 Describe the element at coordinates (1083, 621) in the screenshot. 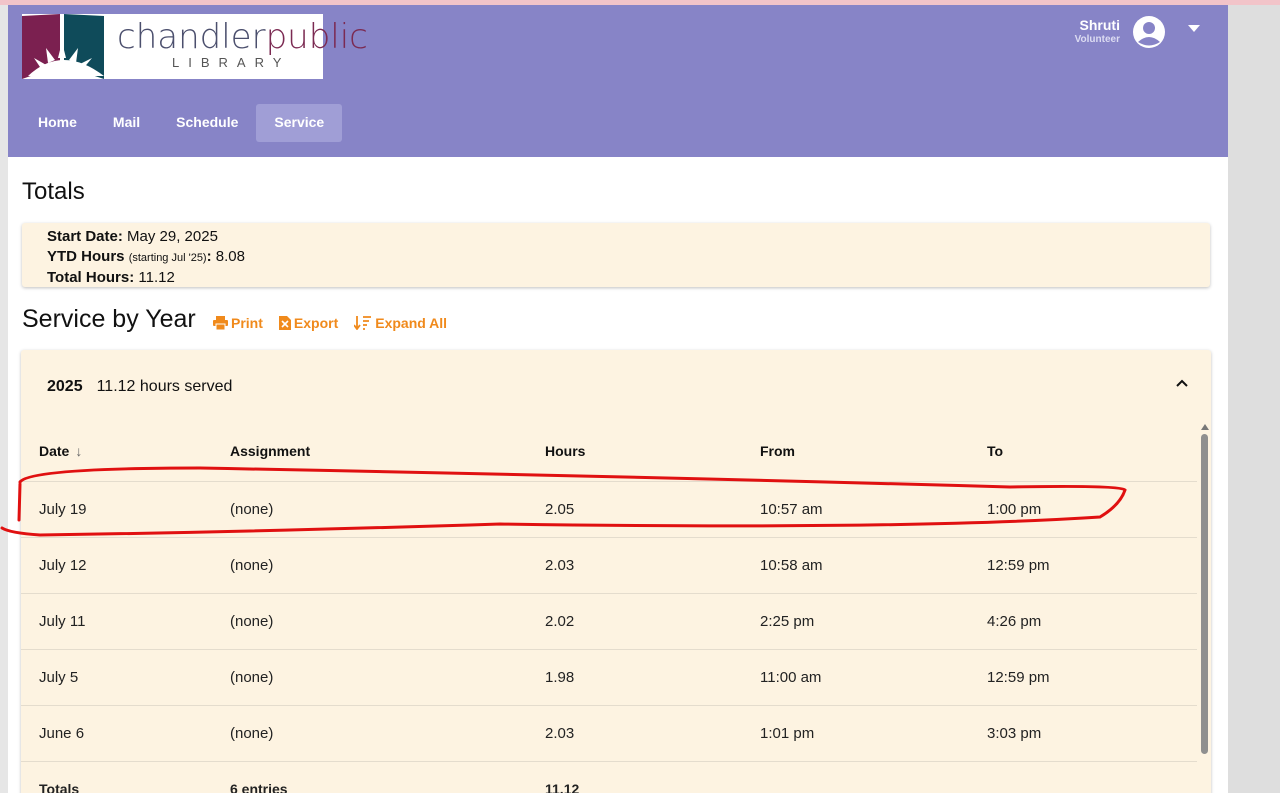

I see `cell-to: 4:26 pm` at that location.